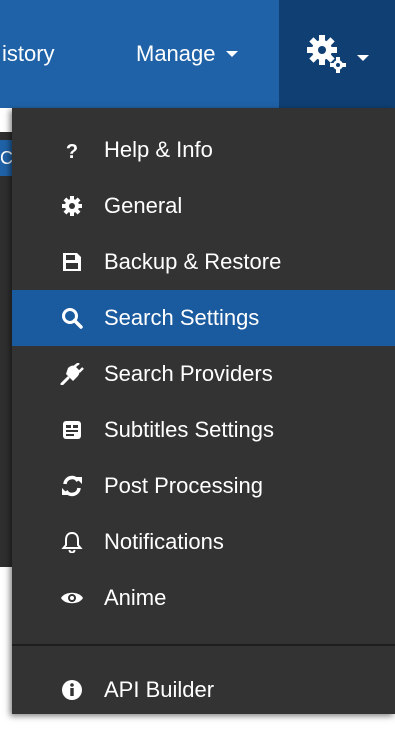 The height and width of the screenshot is (753, 395). Describe the element at coordinates (164, 541) in the screenshot. I see `menu-item-label: Notifications` at that location.